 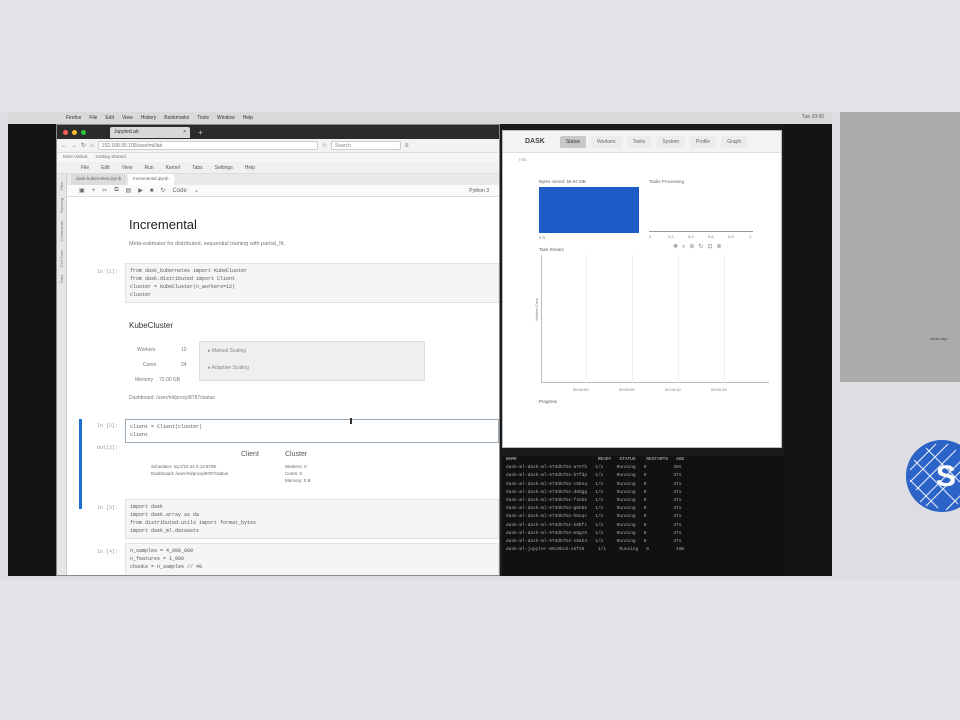 What do you see at coordinates (75, 157) in the screenshot?
I see `bookmark-most-visited: Most Visited` at bounding box center [75, 157].